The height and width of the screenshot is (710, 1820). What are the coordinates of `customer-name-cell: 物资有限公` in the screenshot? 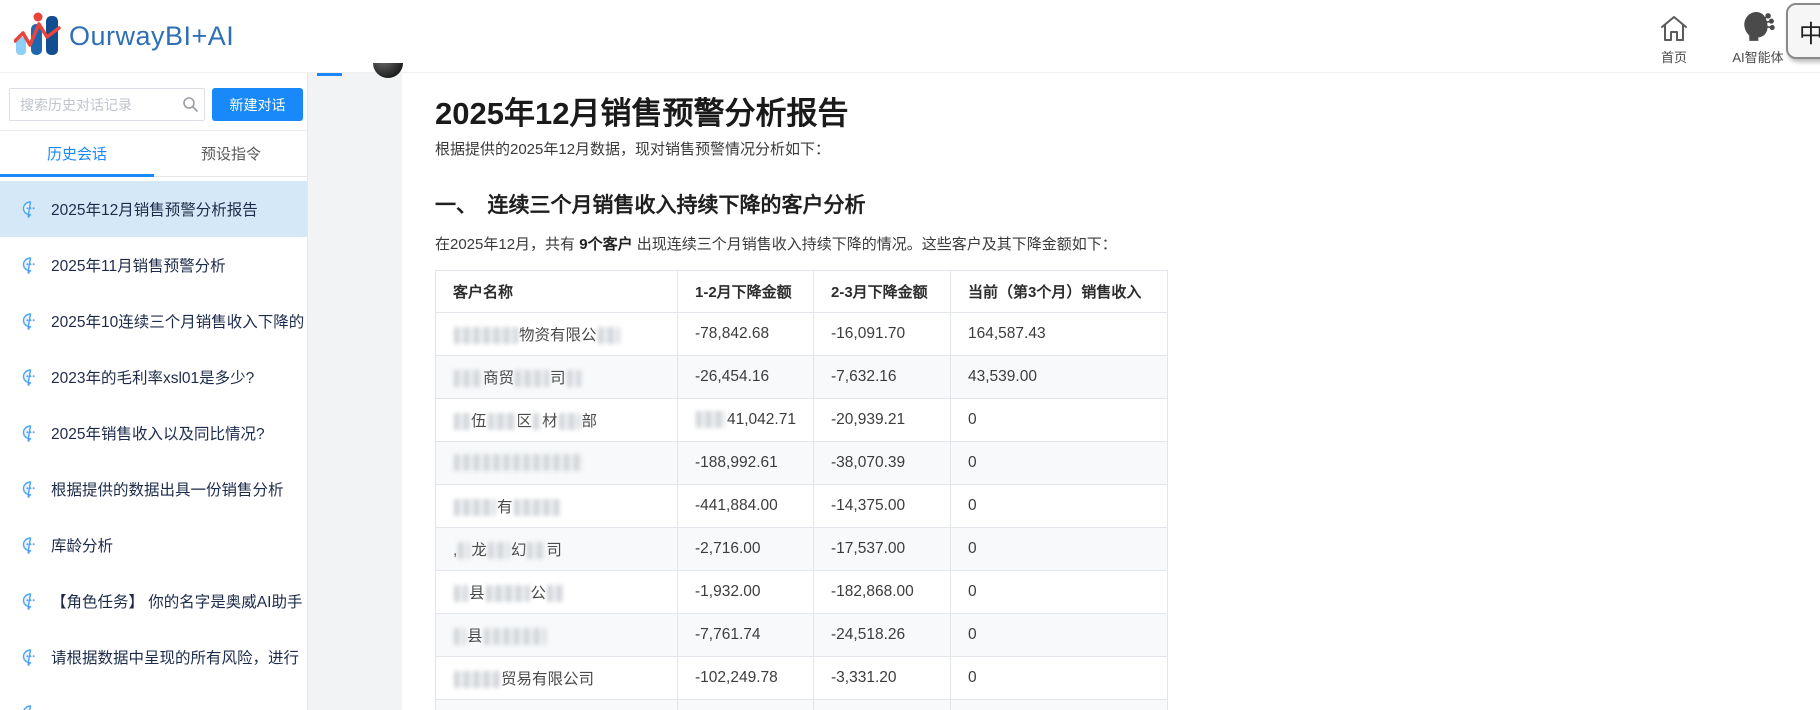 It's located at (556, 334).